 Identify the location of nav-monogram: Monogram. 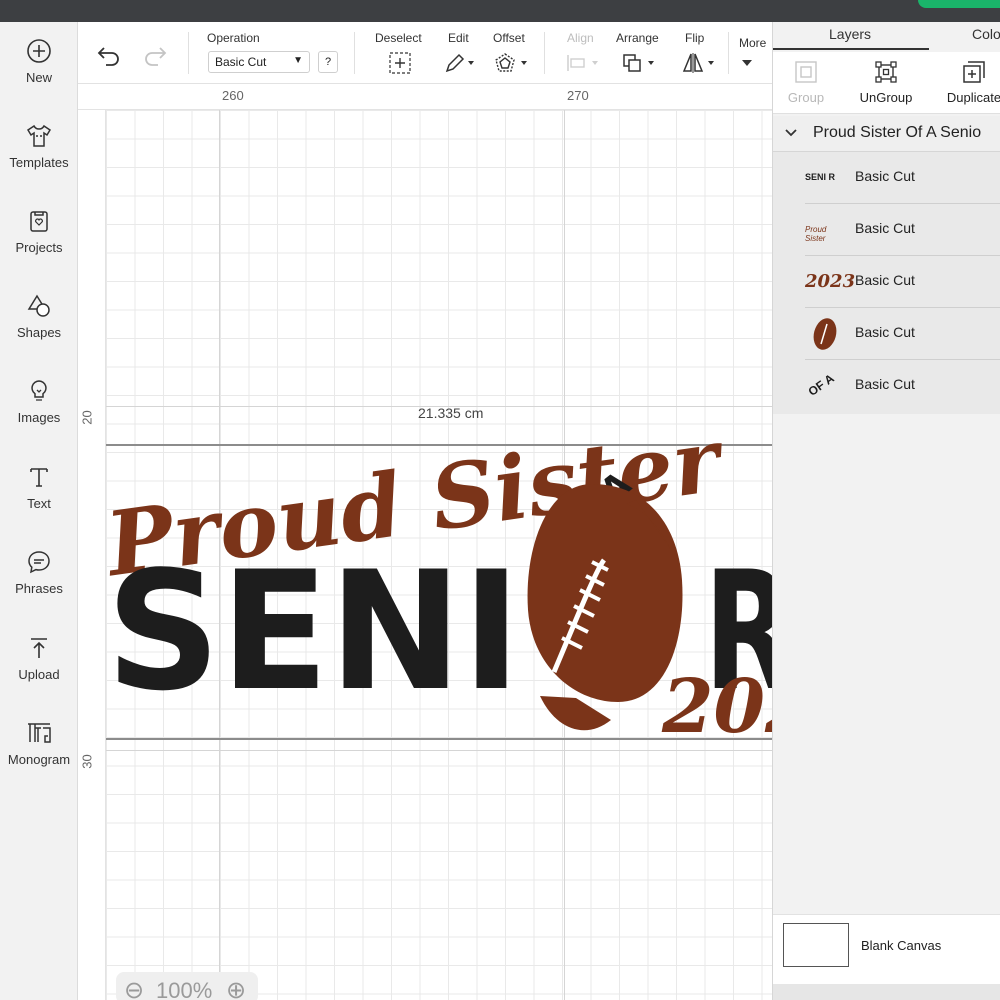
(39, 743).